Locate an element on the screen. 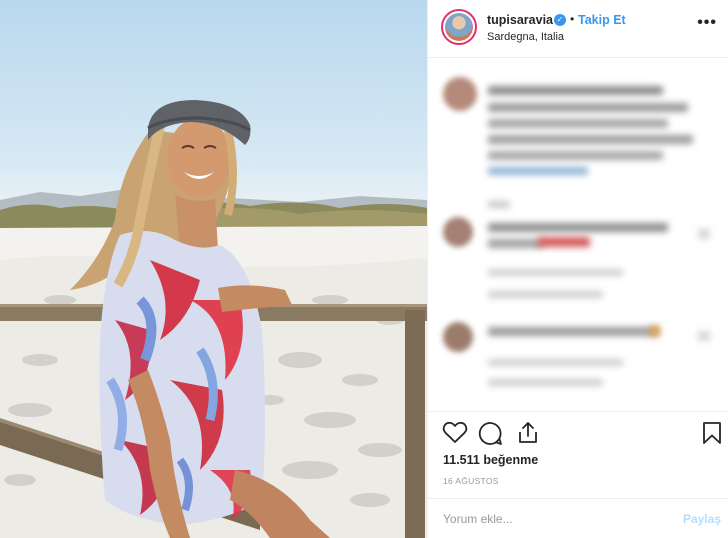 The height and width of the screenshot is (538, 728). verified-badge-icon: ✓ is located at coordinates (560, 20).